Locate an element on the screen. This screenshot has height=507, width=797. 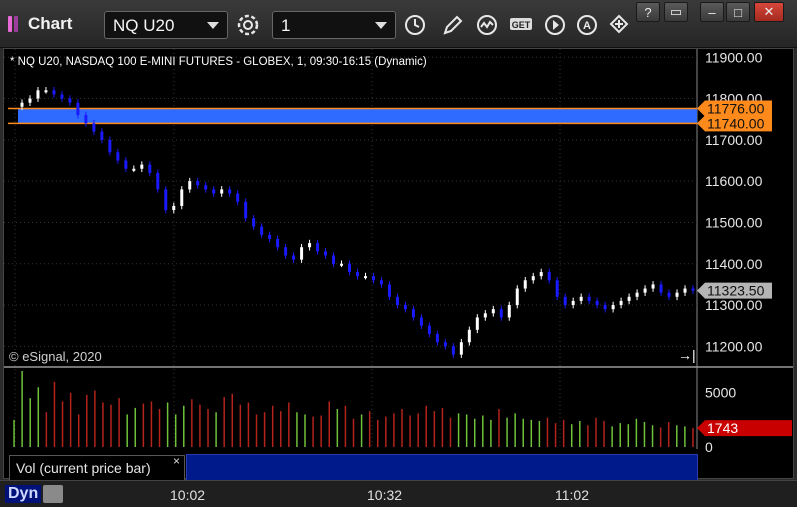
interval-combo: 1 is located at coordinates (334, 25).